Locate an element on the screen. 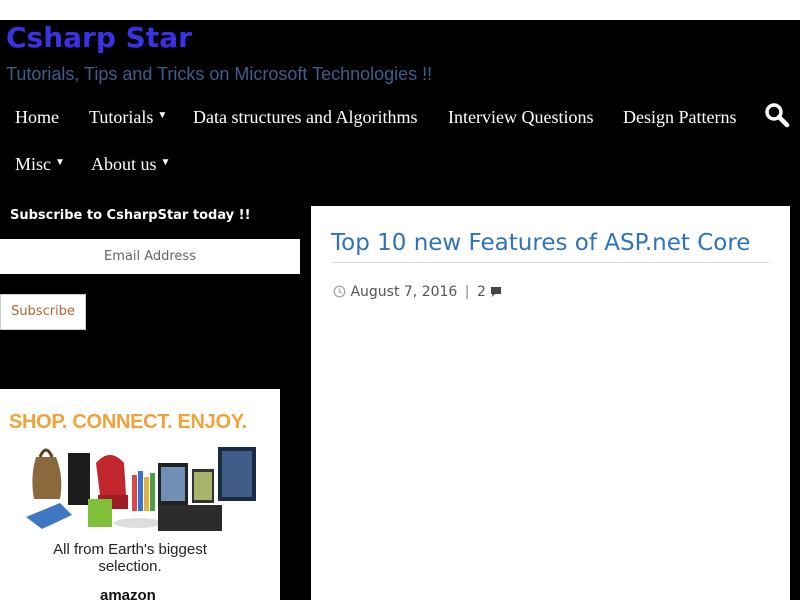 The height and width of the screenshot is (600, 800). top-white-strip is located at coordinates (400, 10).